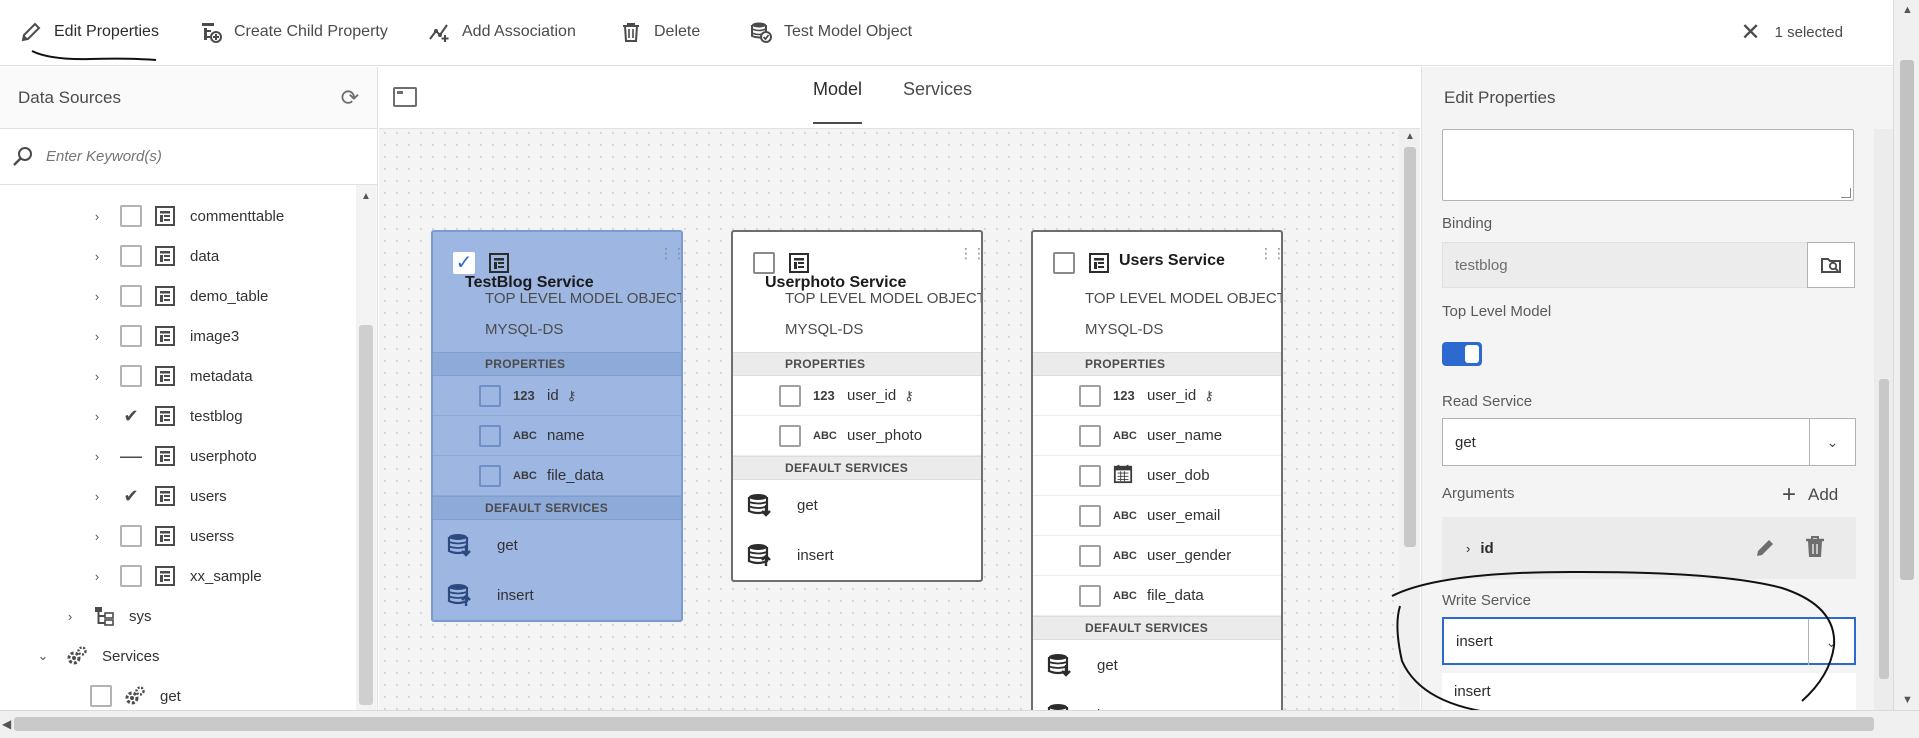 The height and width of the screenshot is (738, 1919). I want to click on test-model-object-button: Test Model Object, so click(831, 32).